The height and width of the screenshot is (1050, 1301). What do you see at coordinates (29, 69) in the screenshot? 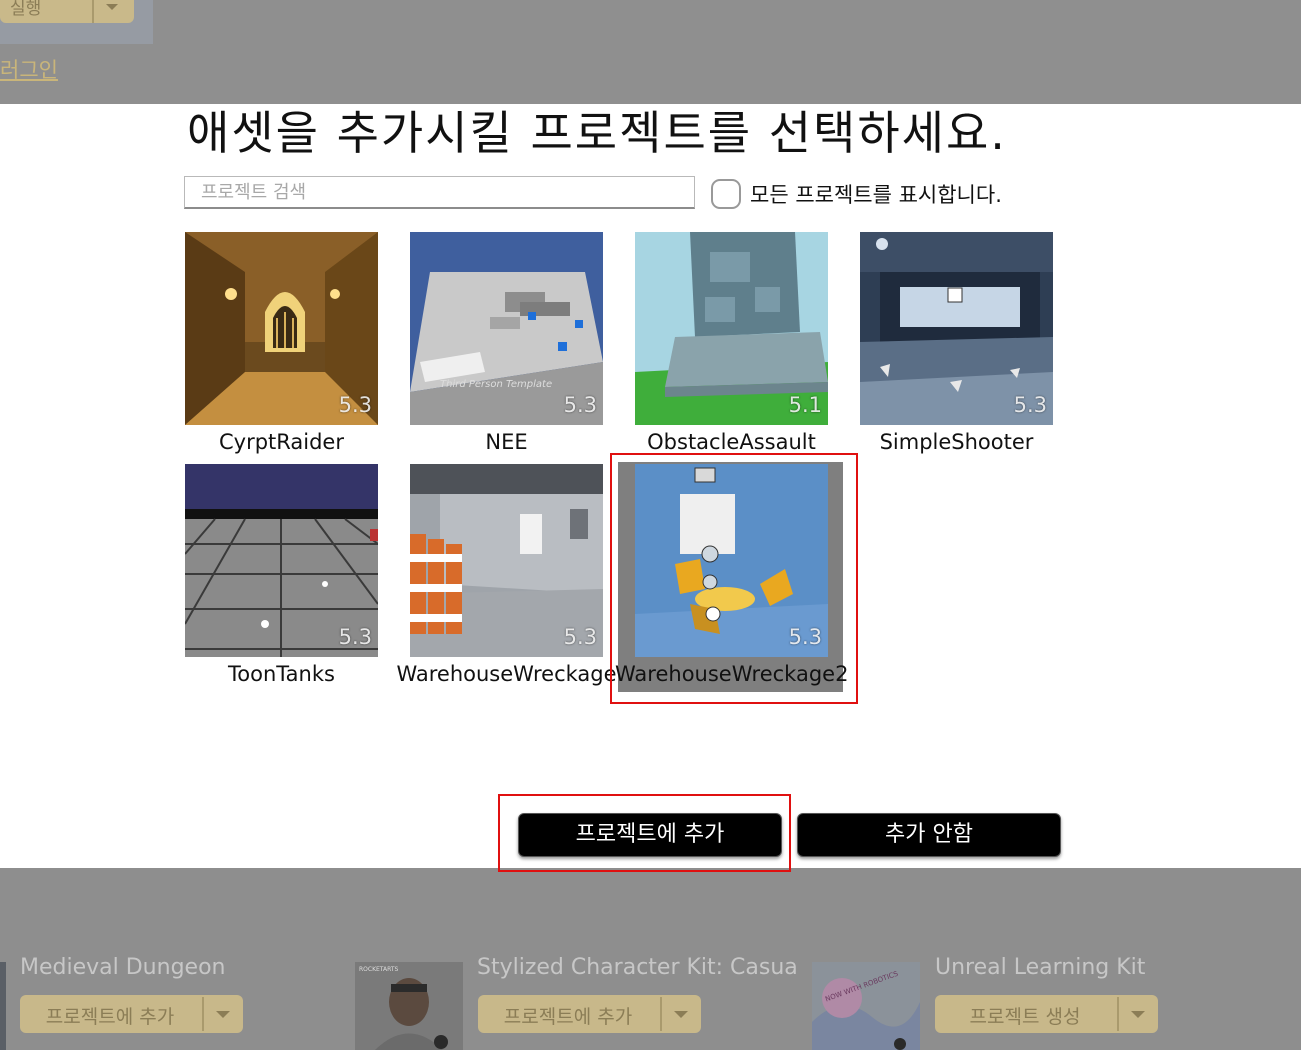
I see `plugin-link: 러그인` at bounding box center [29, 69].